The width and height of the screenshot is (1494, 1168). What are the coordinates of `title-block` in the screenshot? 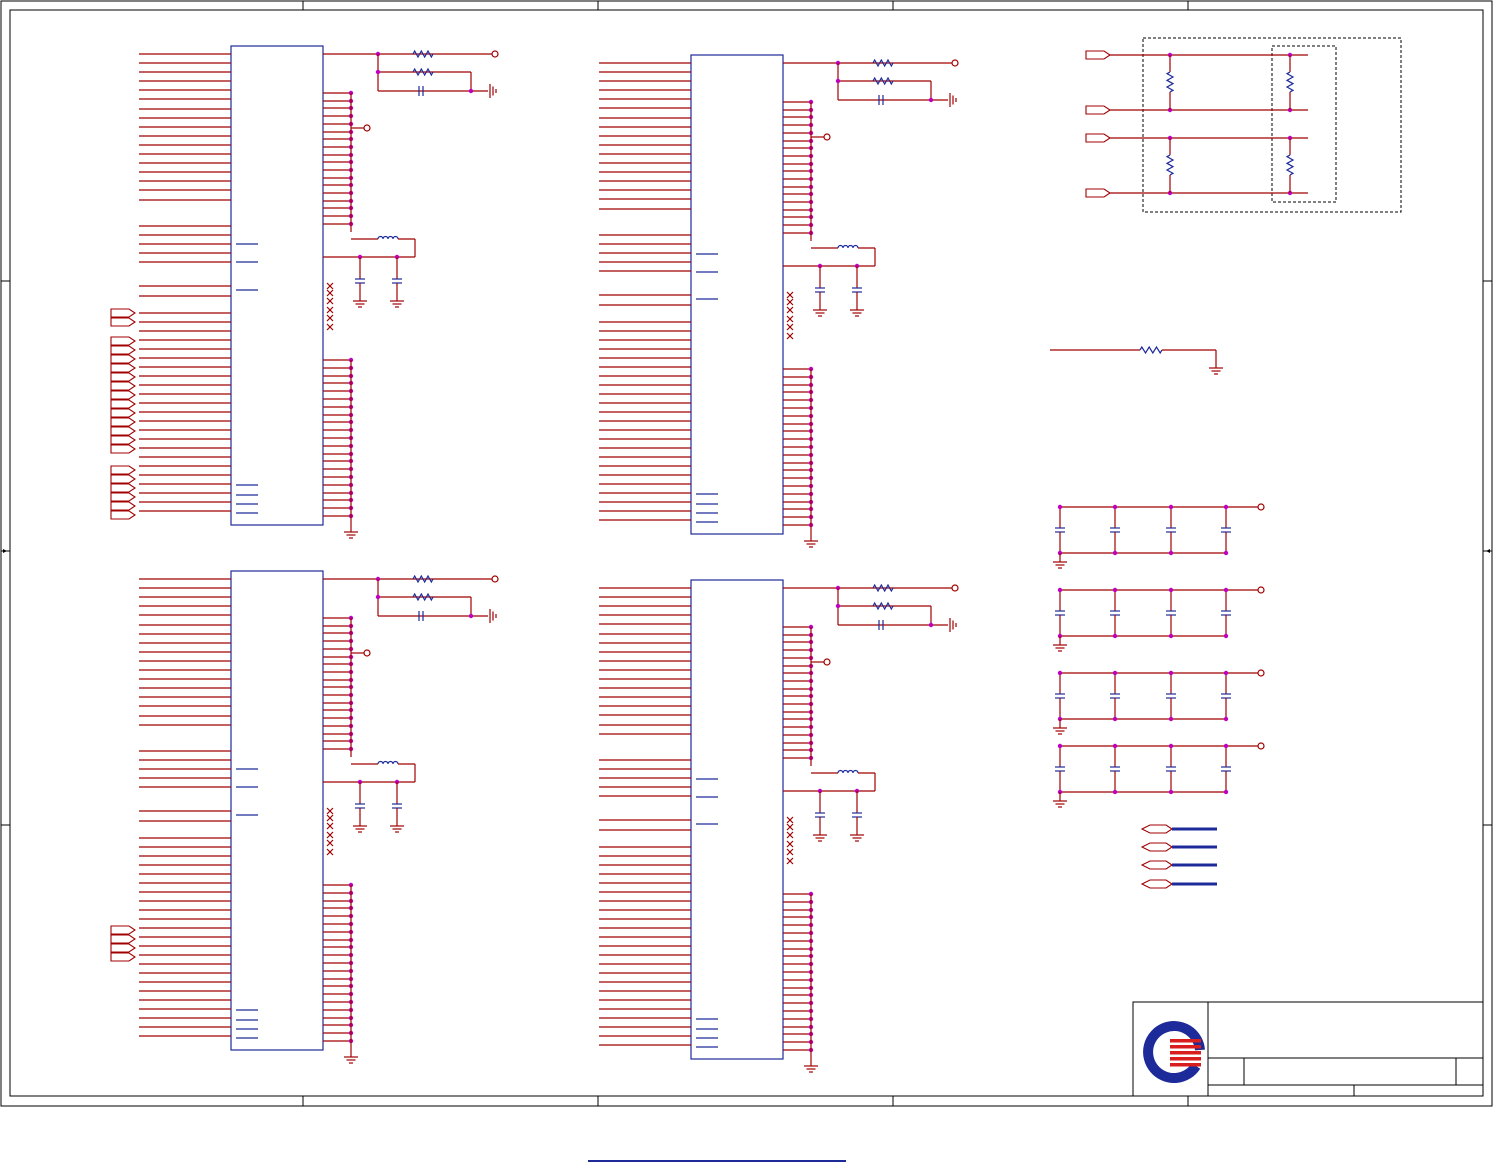 It's located at (1308, 1049).